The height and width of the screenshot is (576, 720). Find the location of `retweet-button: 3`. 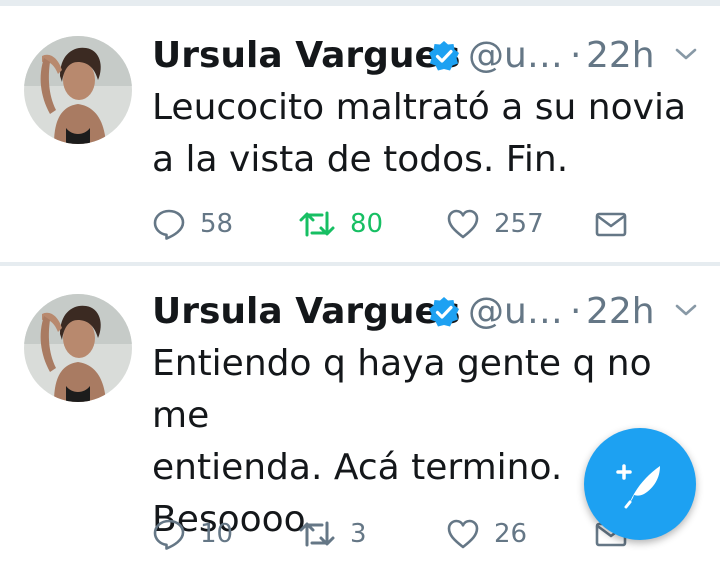

retweet-button: 3 is located at coordinates (332, 534).